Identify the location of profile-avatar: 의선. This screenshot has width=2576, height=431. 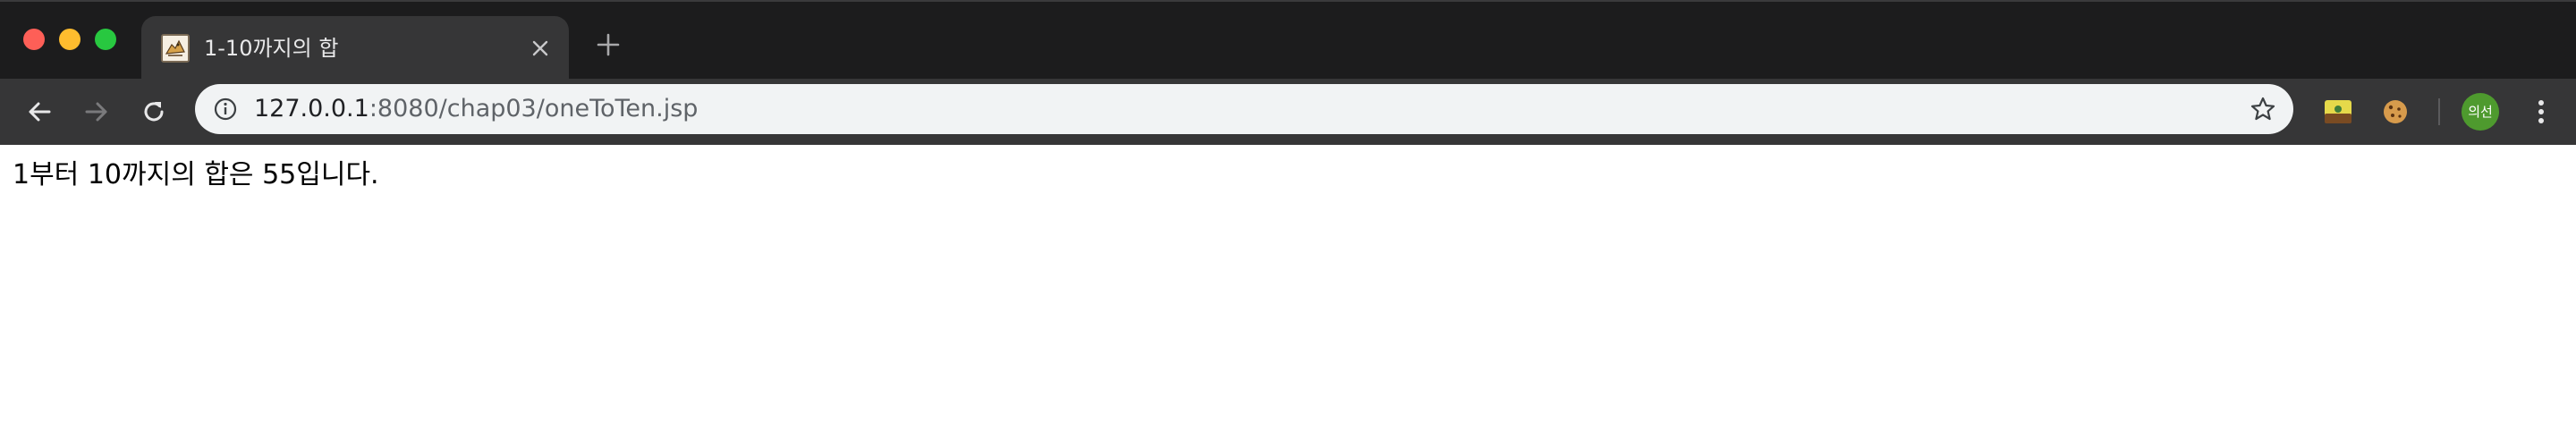
(2480, 112).